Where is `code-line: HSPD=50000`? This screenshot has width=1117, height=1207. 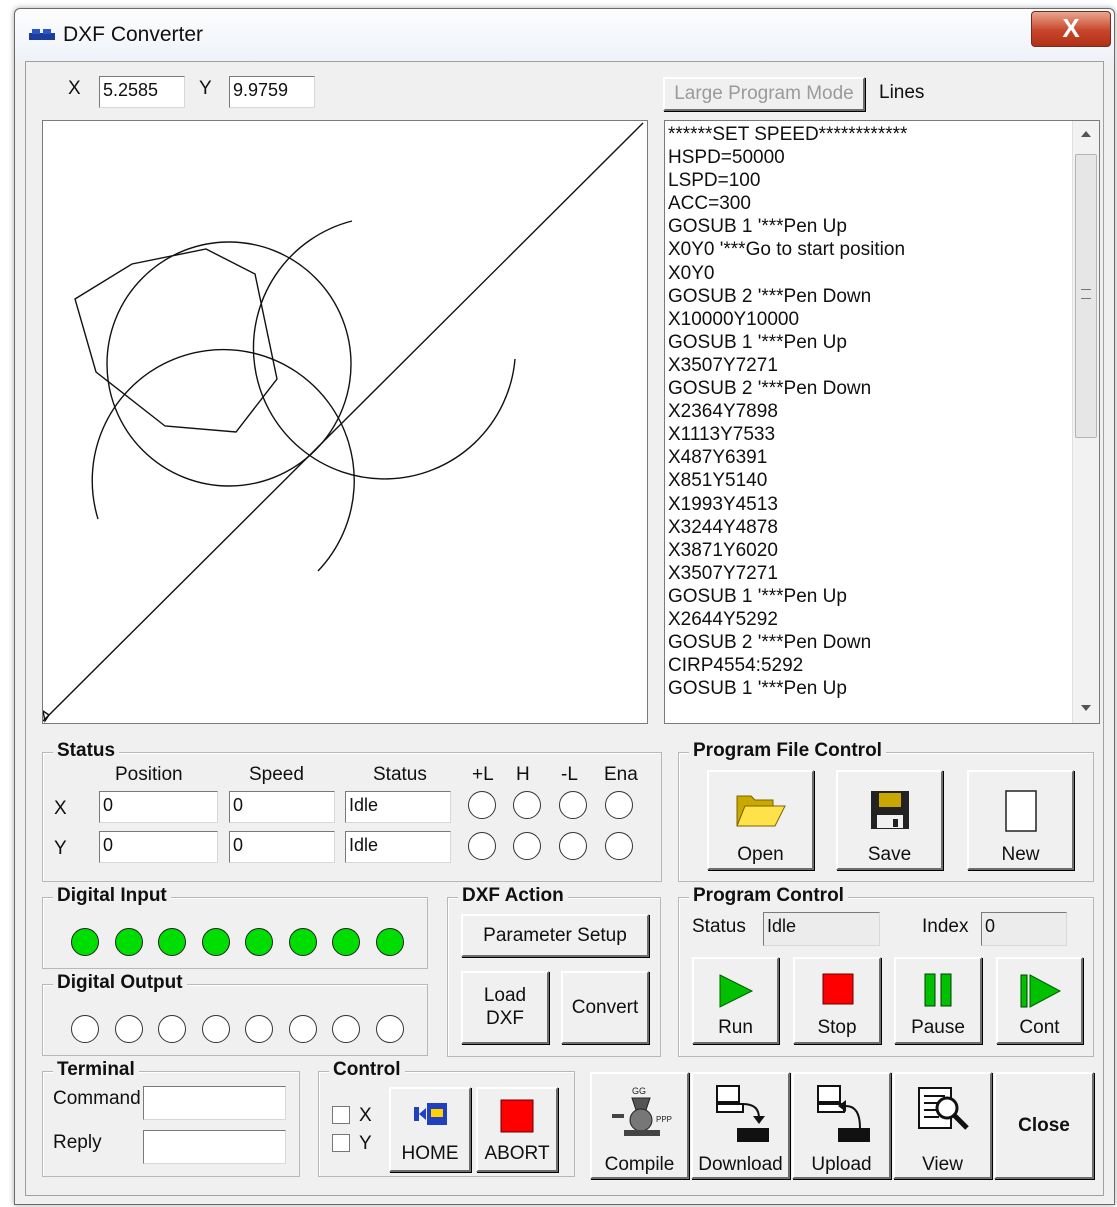
code-line: HSPD=50000 is located at coordinates (787, 157).